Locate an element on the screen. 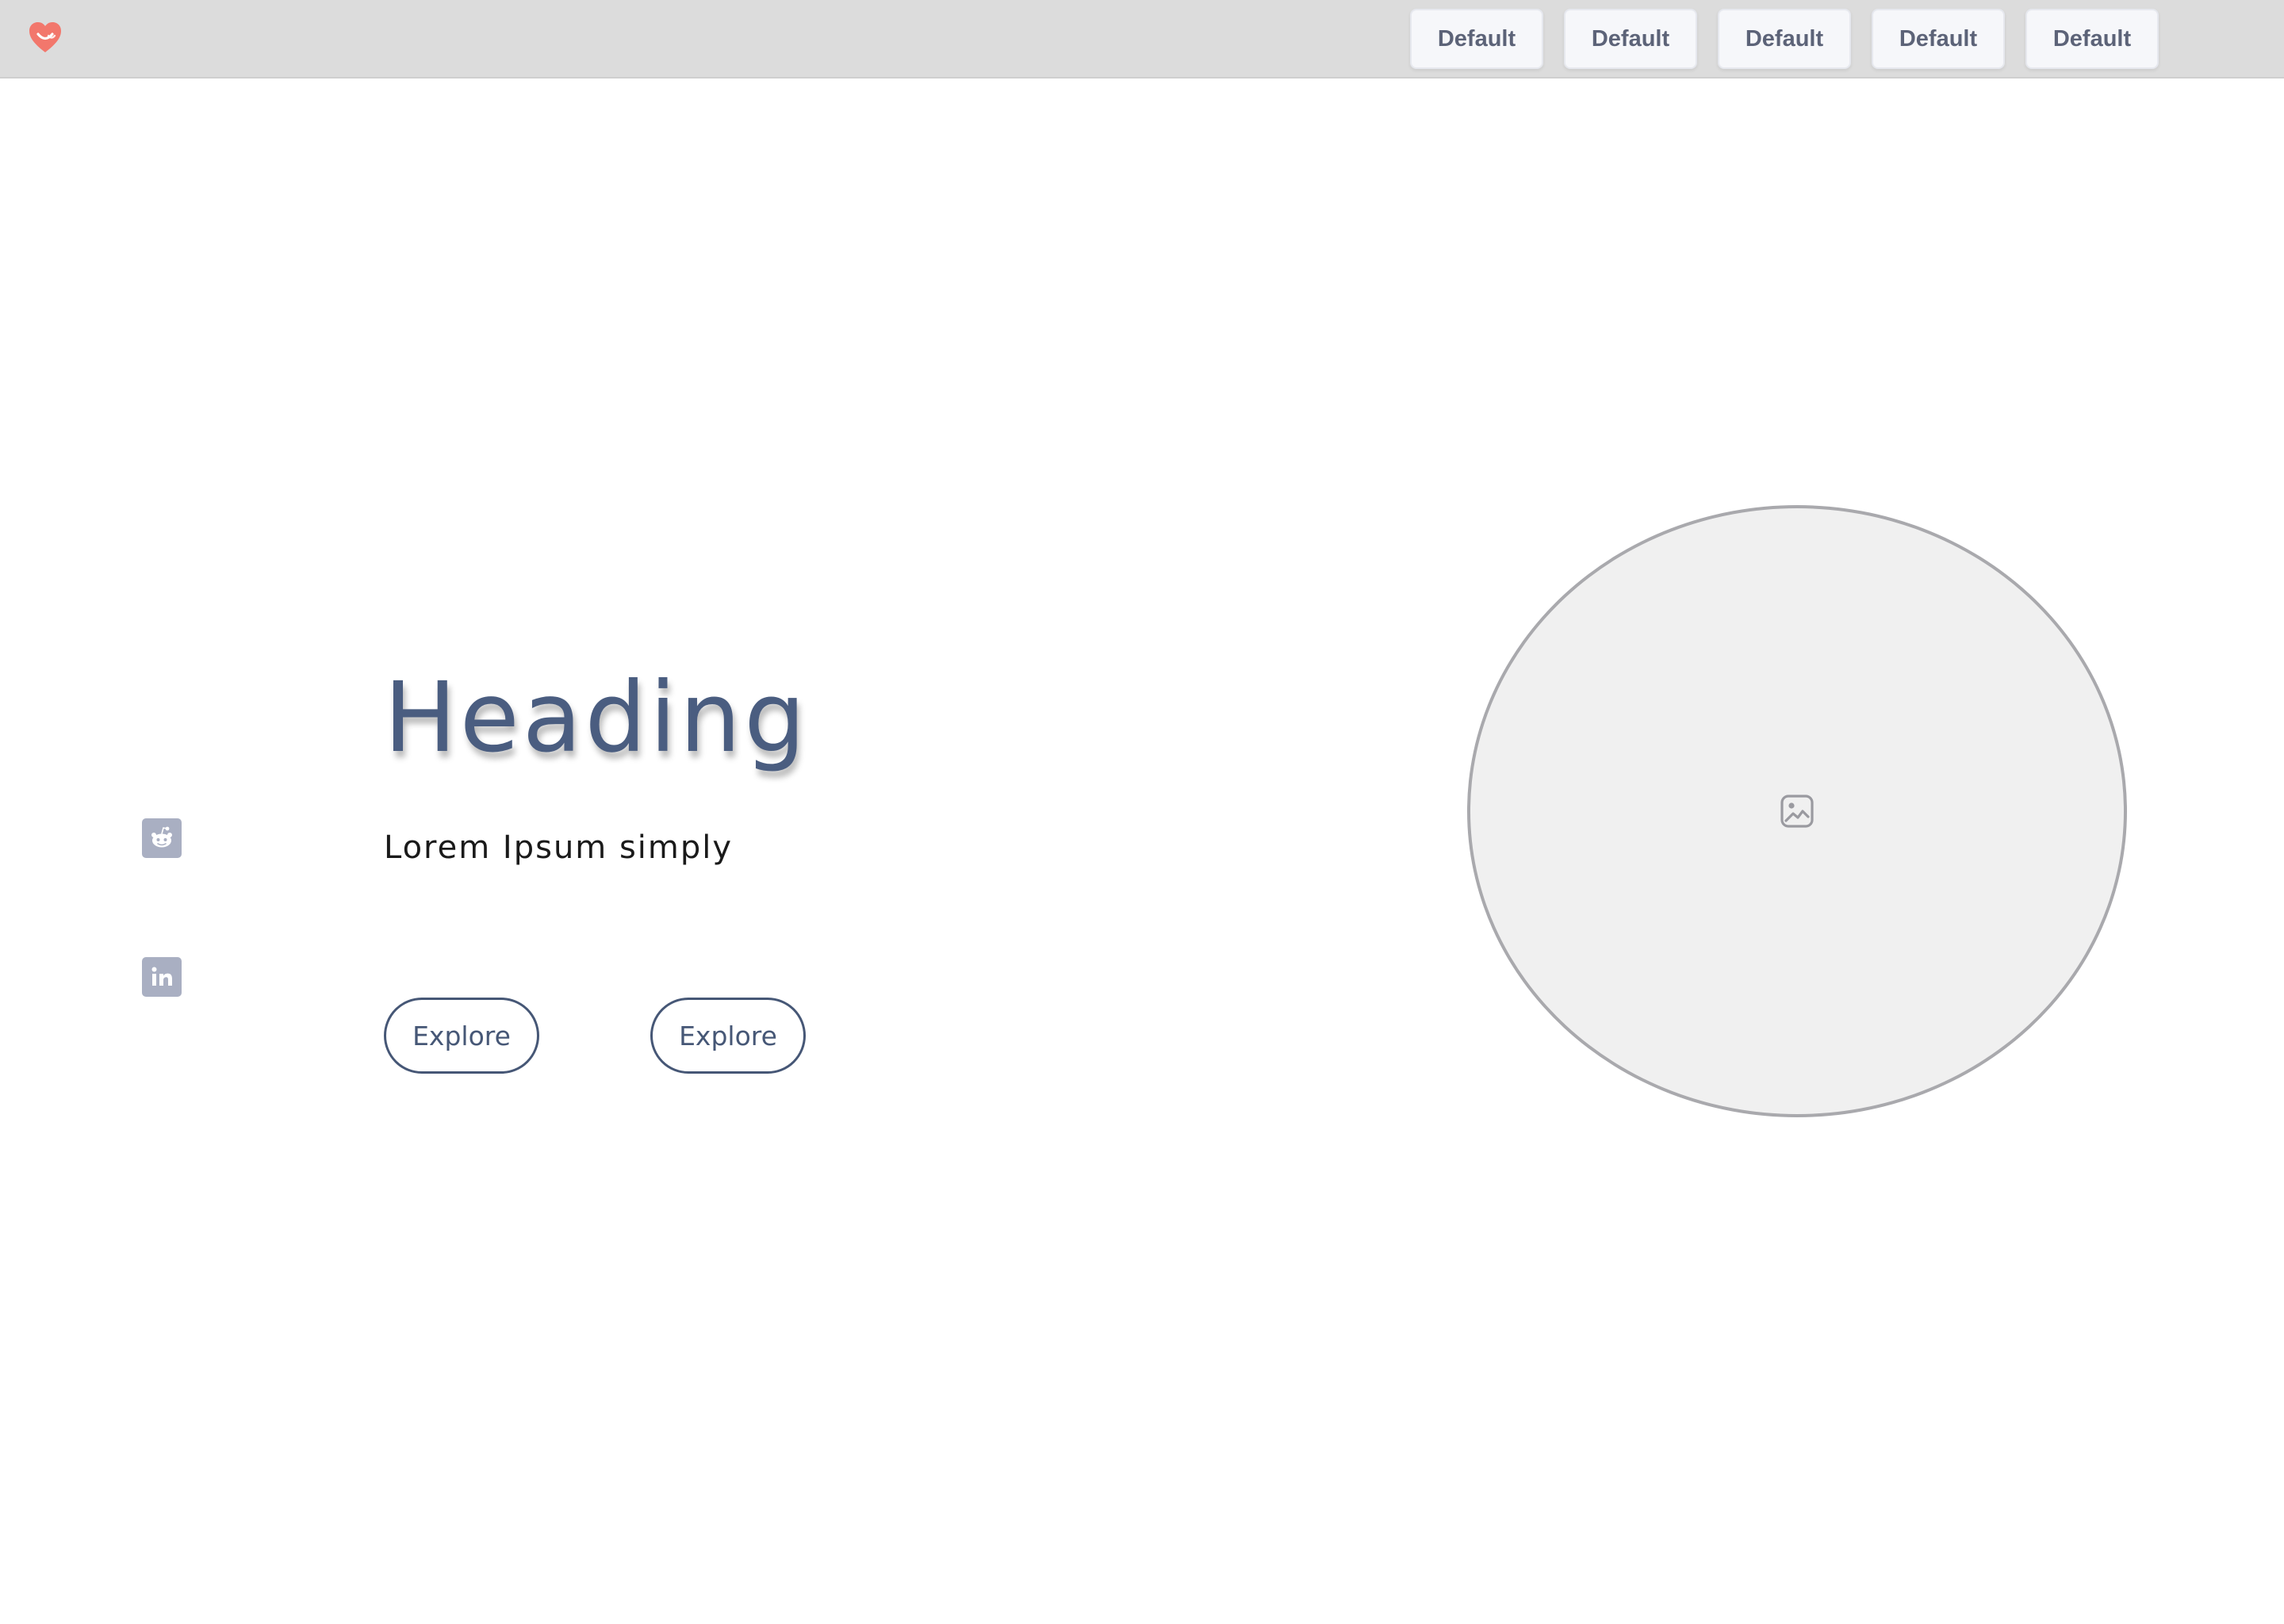 The height and width of the screenshot is (1624, 2284). image-icon is located at coordinates (1797, 811).